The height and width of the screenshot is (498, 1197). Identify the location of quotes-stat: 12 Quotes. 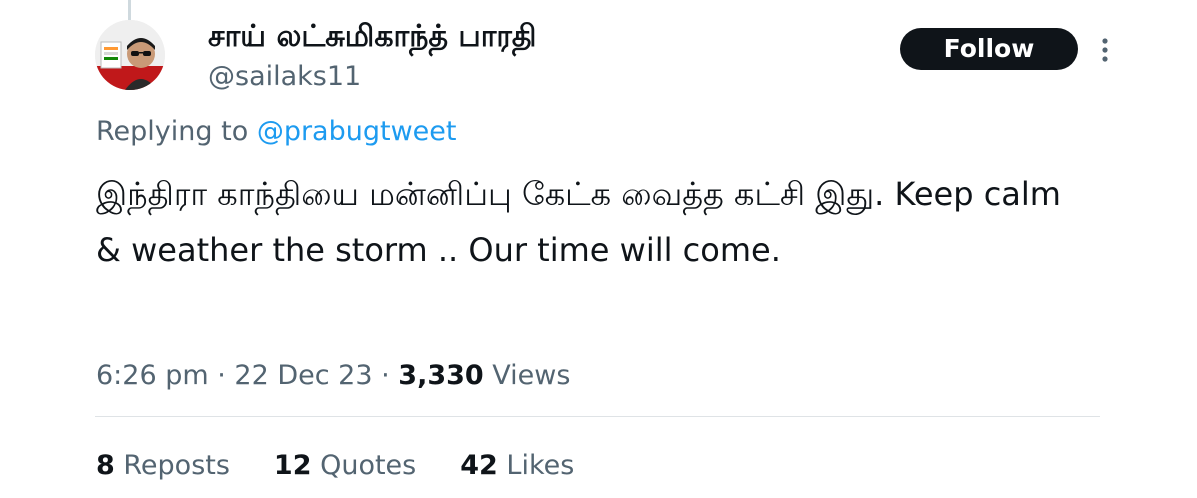
(345, 466).